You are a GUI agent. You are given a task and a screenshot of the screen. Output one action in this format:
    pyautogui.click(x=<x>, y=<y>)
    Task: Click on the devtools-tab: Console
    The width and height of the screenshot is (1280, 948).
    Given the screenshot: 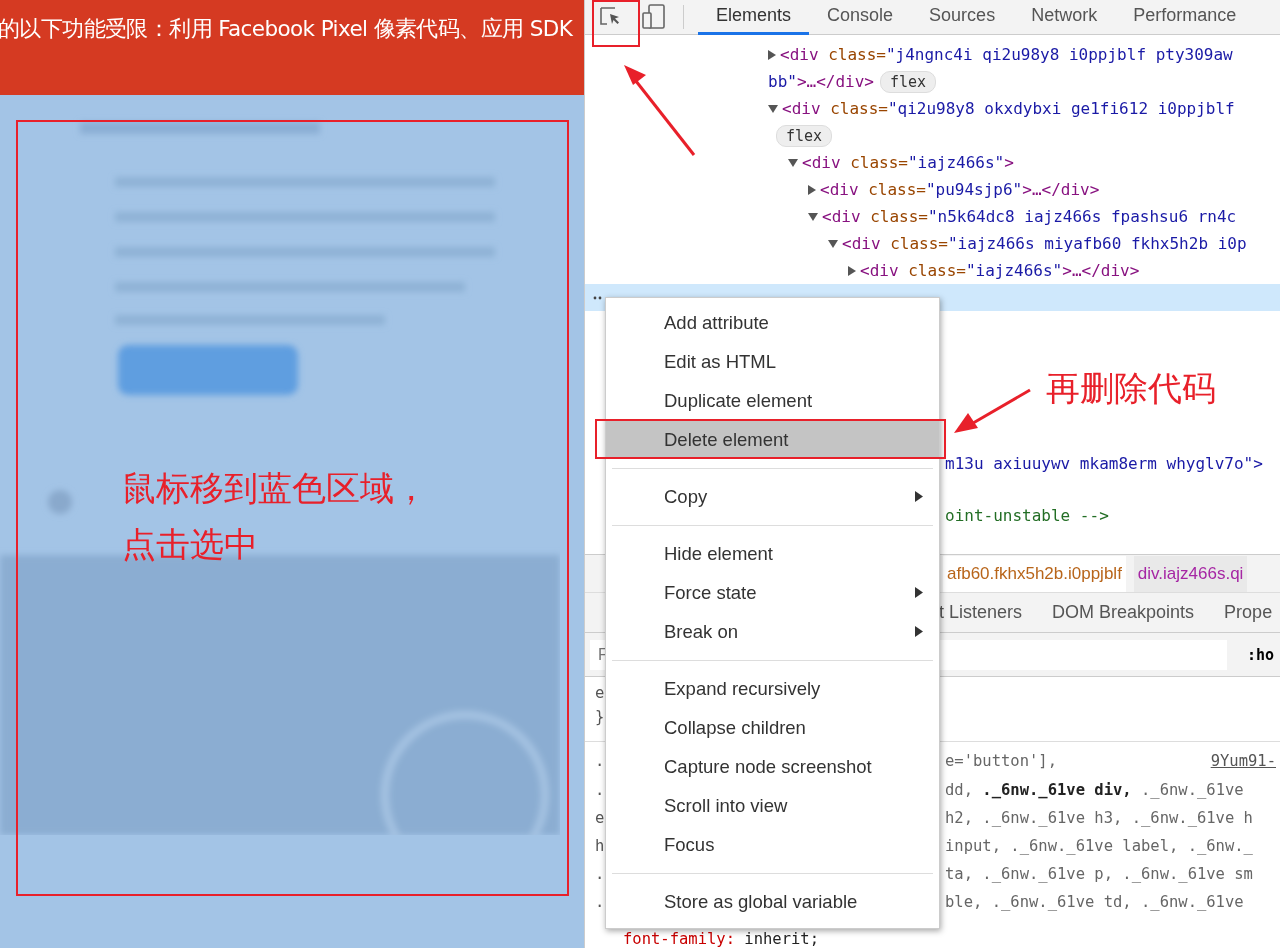 What is the action you would take?
    pyautogui.click(x=860, y=17)
    